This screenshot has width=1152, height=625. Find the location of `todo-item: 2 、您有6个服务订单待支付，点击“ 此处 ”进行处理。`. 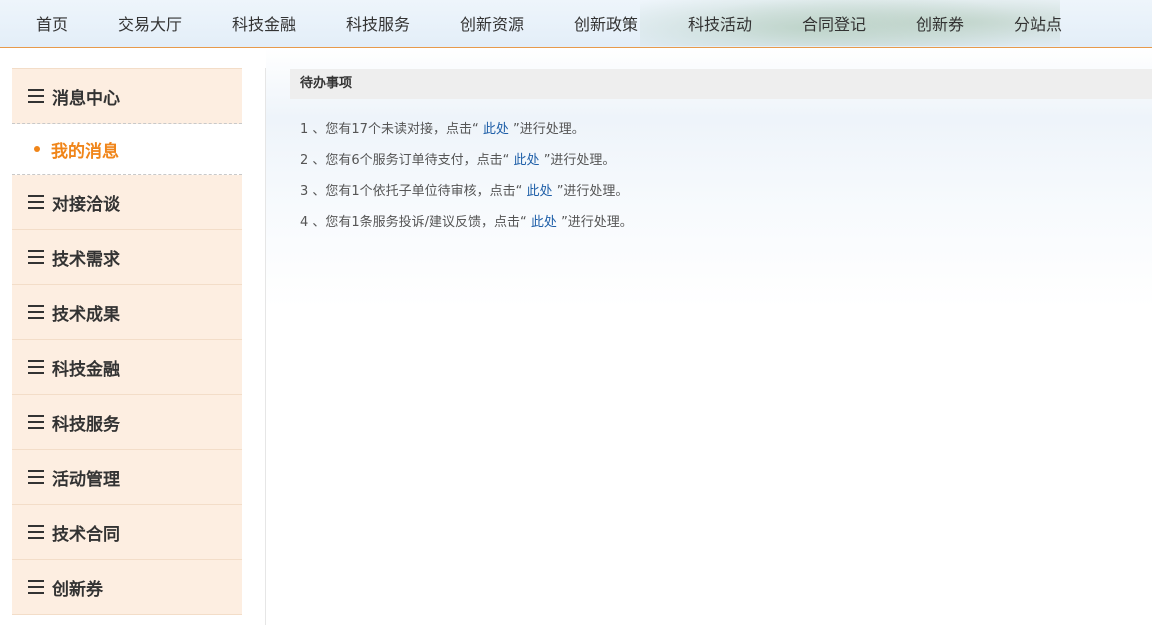

todo-item: 2 、您有6个服务订单待支付，点击“ 此处 ”进行处理。 is located at coordinates (466, 165).